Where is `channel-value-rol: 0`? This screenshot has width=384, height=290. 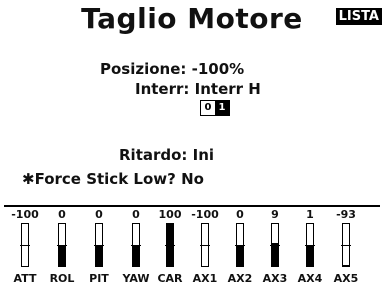 channel-value-rol: 0 is located at coordinates (62, 214).